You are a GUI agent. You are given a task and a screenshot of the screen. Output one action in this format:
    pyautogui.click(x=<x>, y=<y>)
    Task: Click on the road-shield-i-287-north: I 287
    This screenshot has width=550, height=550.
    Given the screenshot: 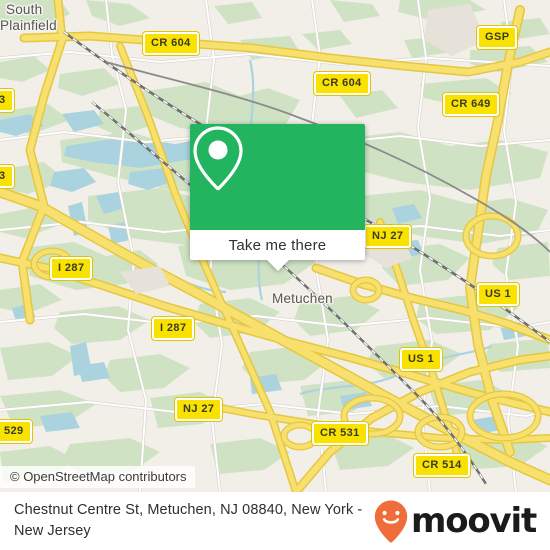 What is the action you would take?
    pyautogui.click(x=71, y=268)
    